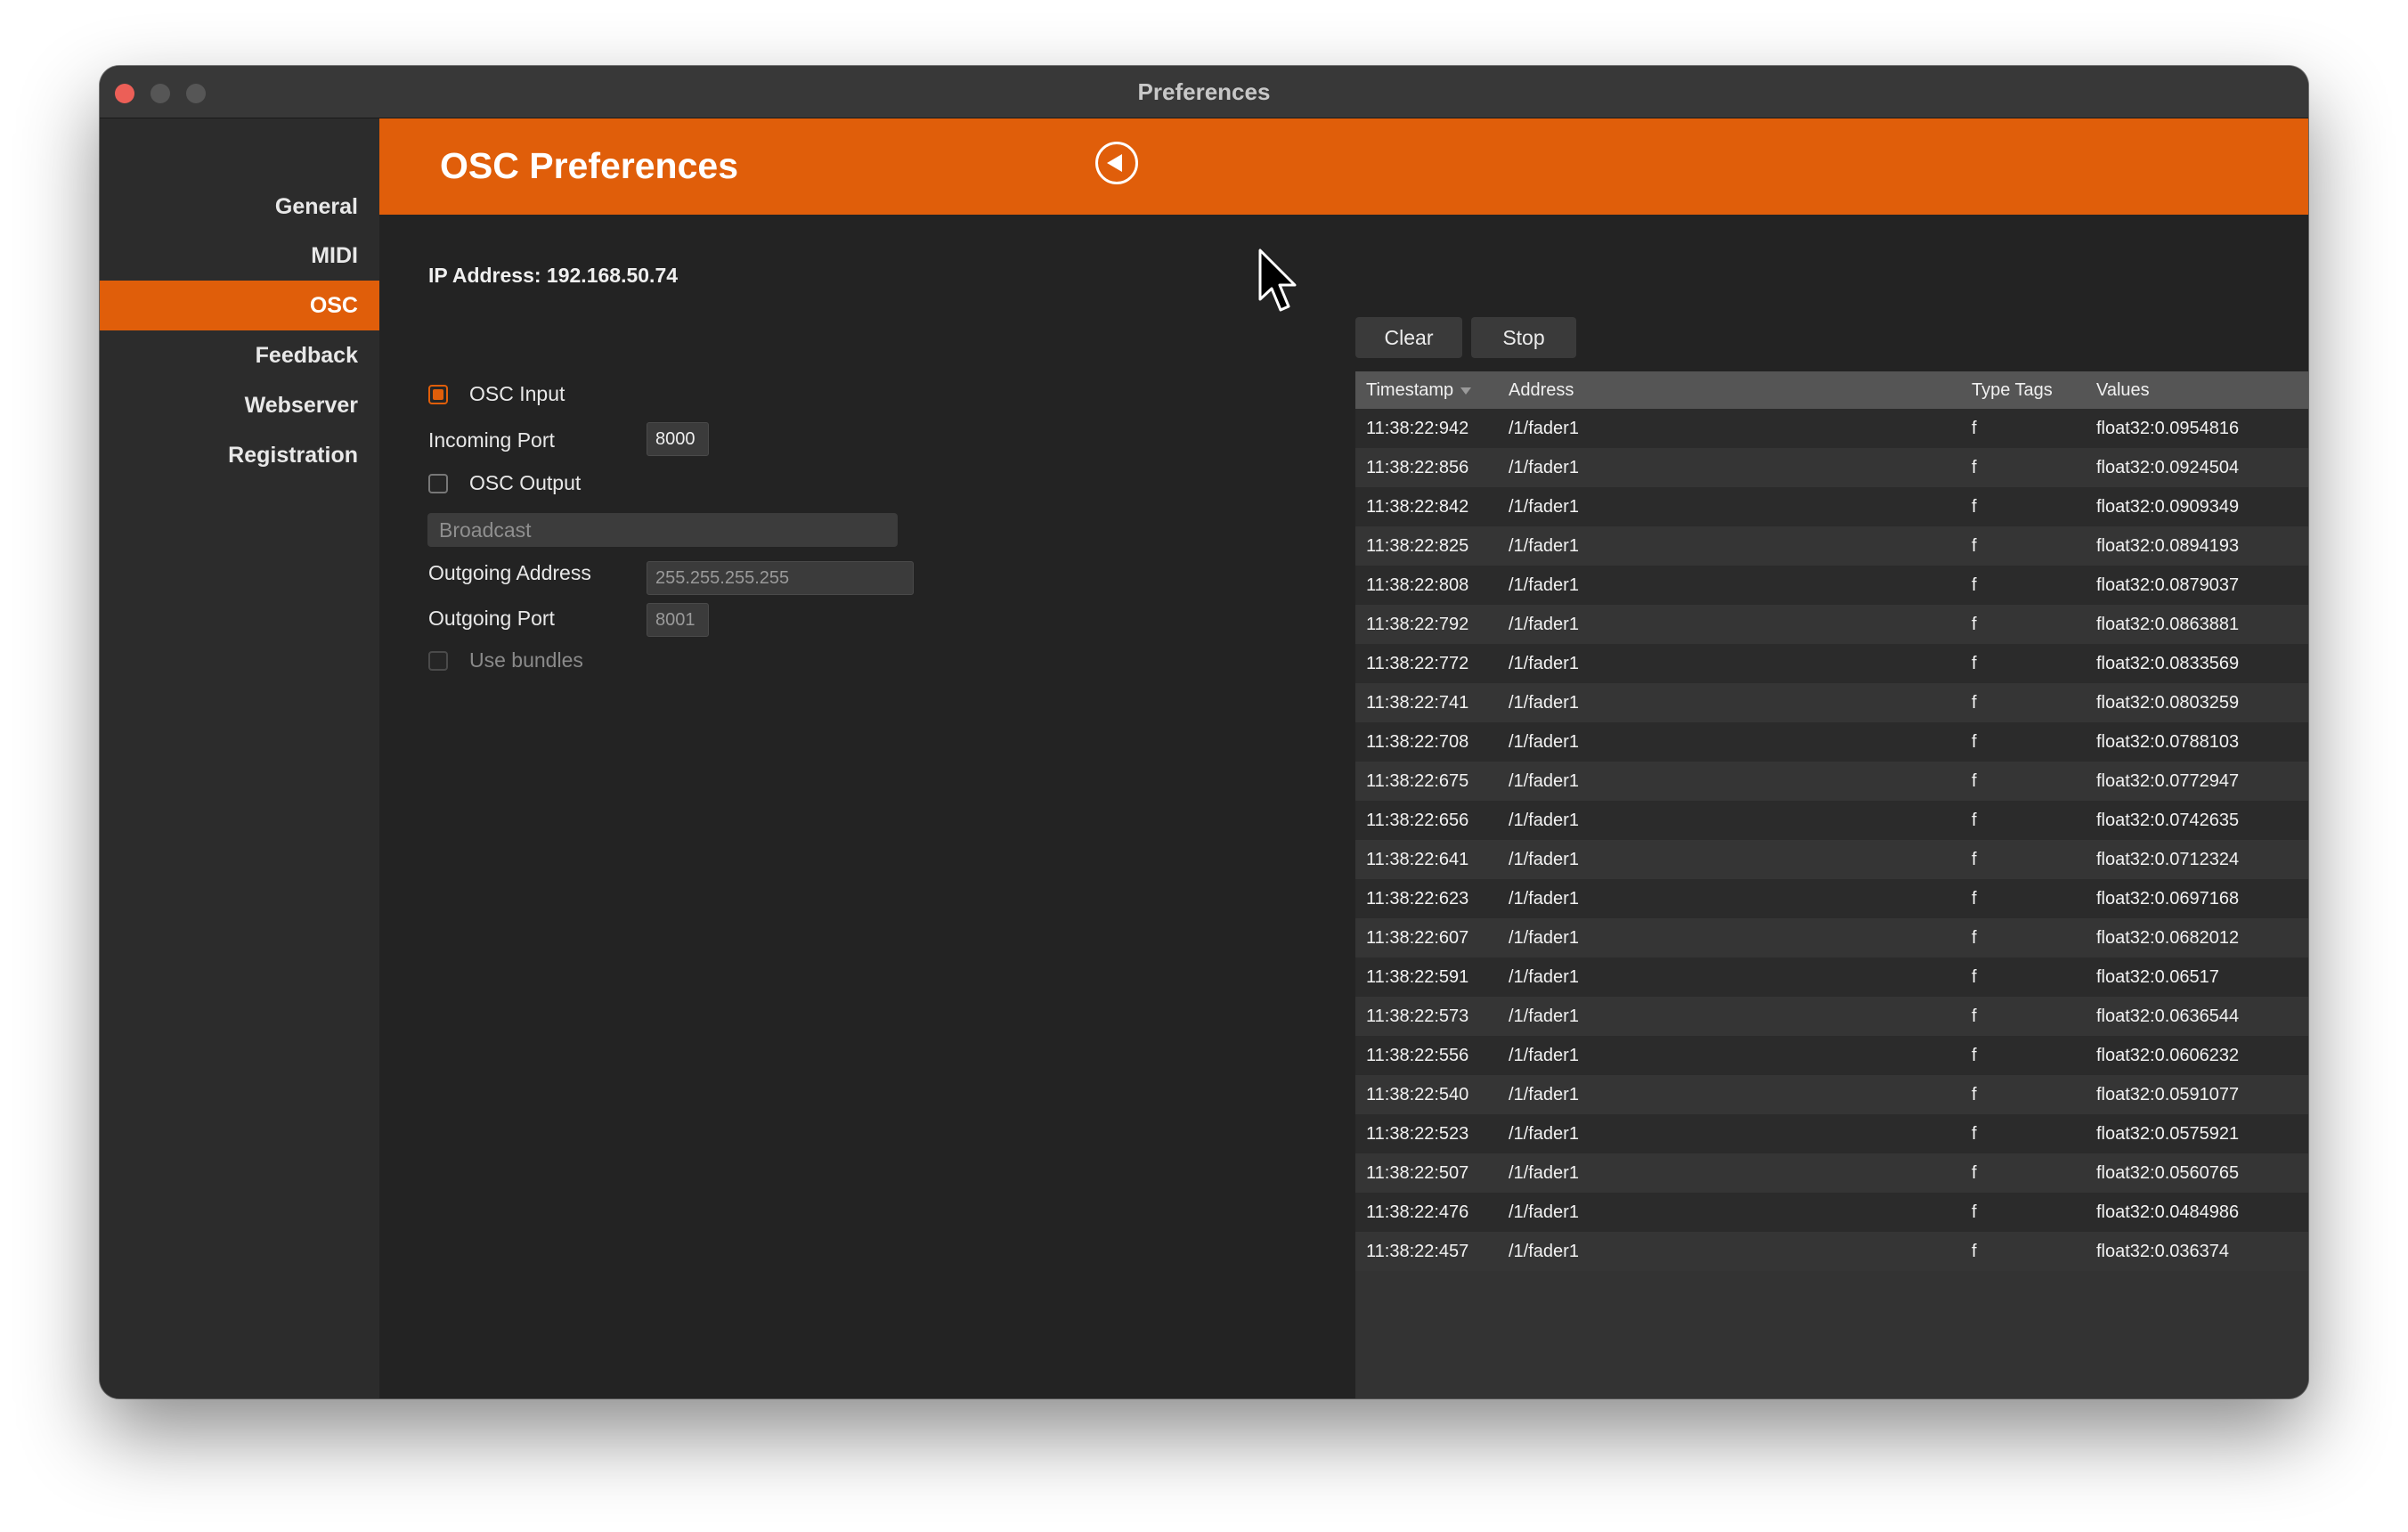 The width and height of the screenshot is (2408, 1532). What do you see at coordinates (239, 207) in the screenshot?
I see `sidebar-item-general: General` at bounding box center [239, 207].